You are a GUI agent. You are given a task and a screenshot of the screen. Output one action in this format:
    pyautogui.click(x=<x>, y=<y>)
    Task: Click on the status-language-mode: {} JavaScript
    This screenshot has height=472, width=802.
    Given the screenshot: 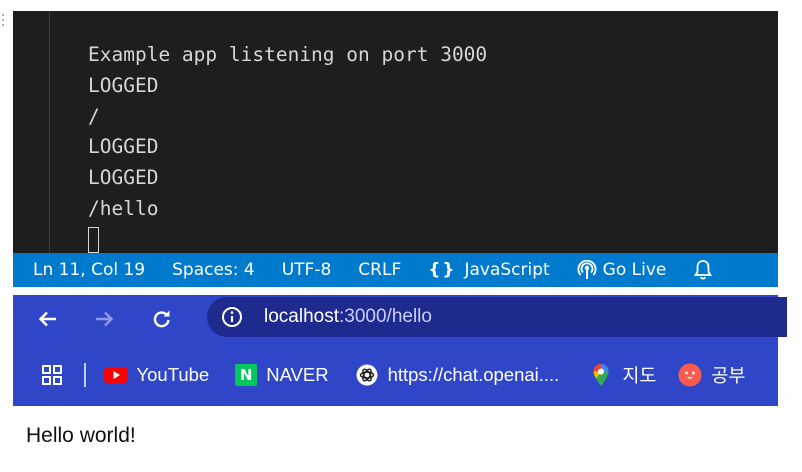 What is the action you would take?
    pyautogui.click(x=488, y=270)
    